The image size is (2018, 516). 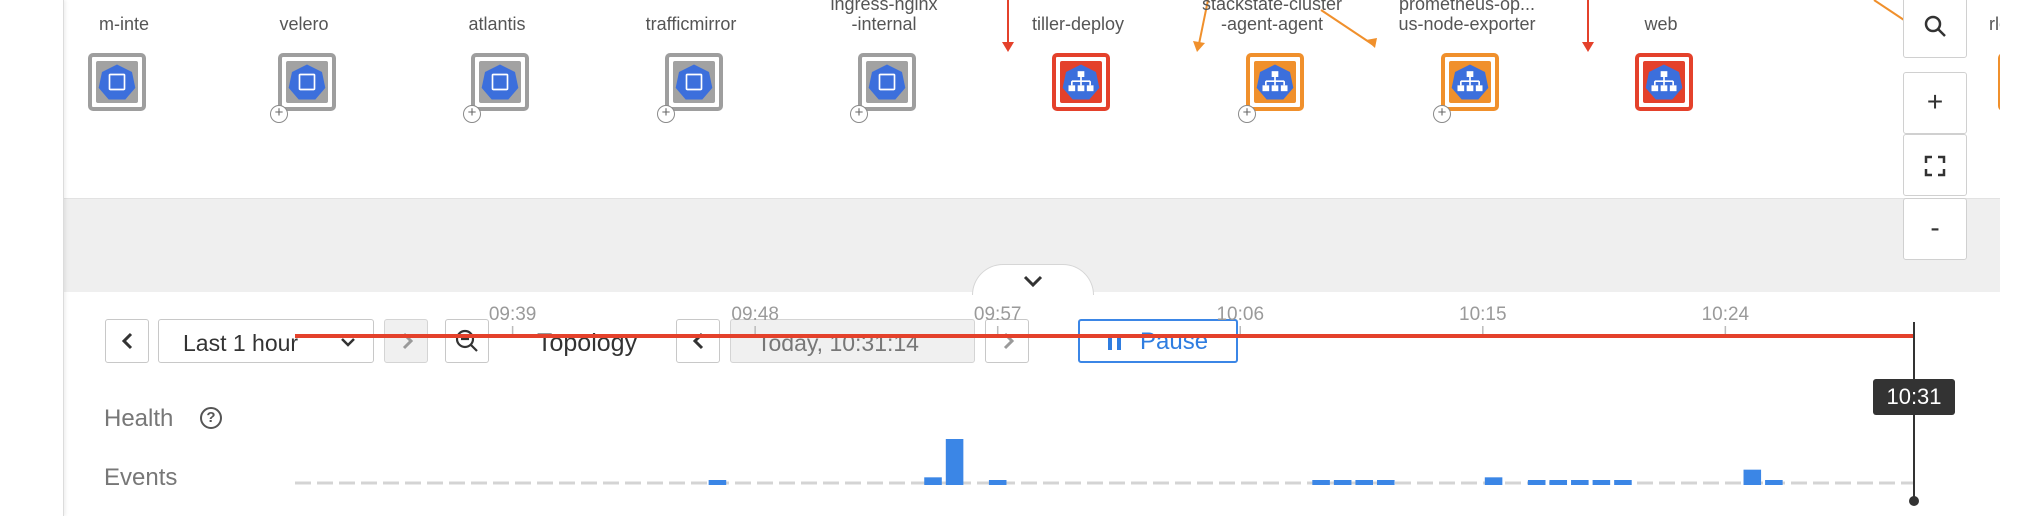 What do you see at coordinates (1483, 314) in the screenshot?
I see `axis-tick-label: 10:15` at bounding box center [1483, 314].